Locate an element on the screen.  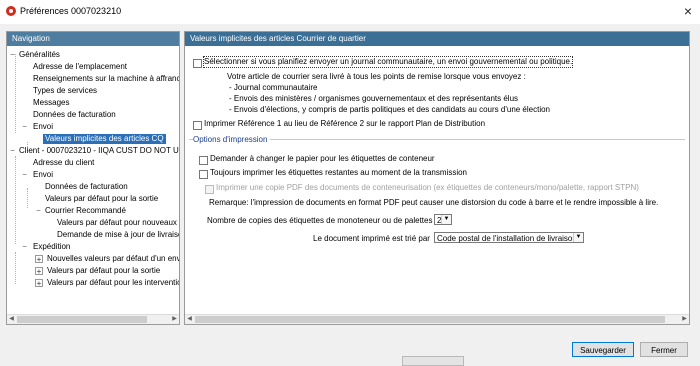
nav-item-valeurs-implicites-cq: Valeurs implicites des articles CQ is located at coordinates (104, 139).